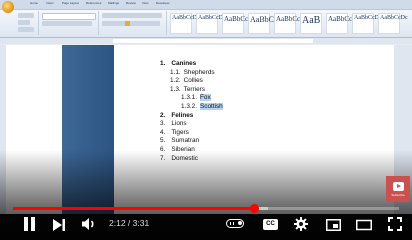 This screenshot has height=240, width=412. What do you see at coordinates (175, 72) in the screenshot?
I see `outline-item-number: 1.1.` at bounding box center [175, 72].